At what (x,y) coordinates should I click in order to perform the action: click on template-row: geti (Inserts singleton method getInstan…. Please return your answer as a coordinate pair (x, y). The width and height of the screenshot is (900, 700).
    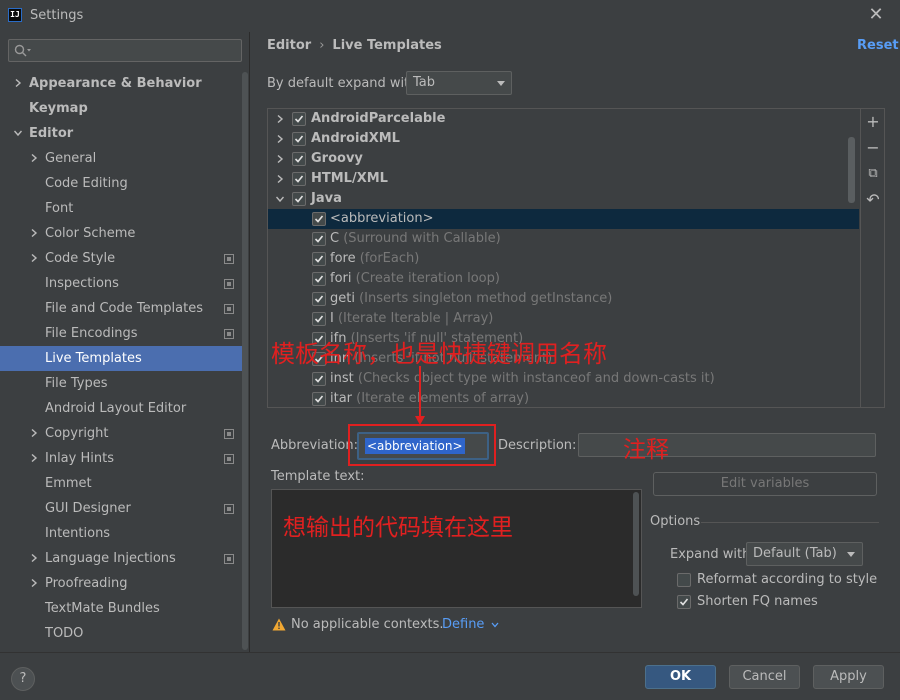
    Looking at the image, I should click on (563, 299).